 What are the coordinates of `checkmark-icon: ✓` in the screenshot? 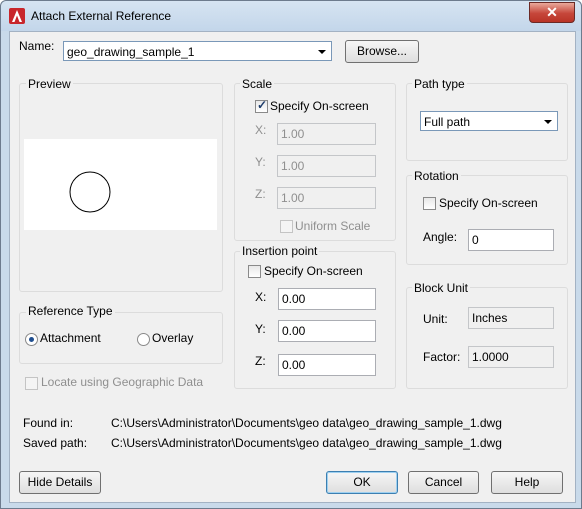 It's located at (262, 105).